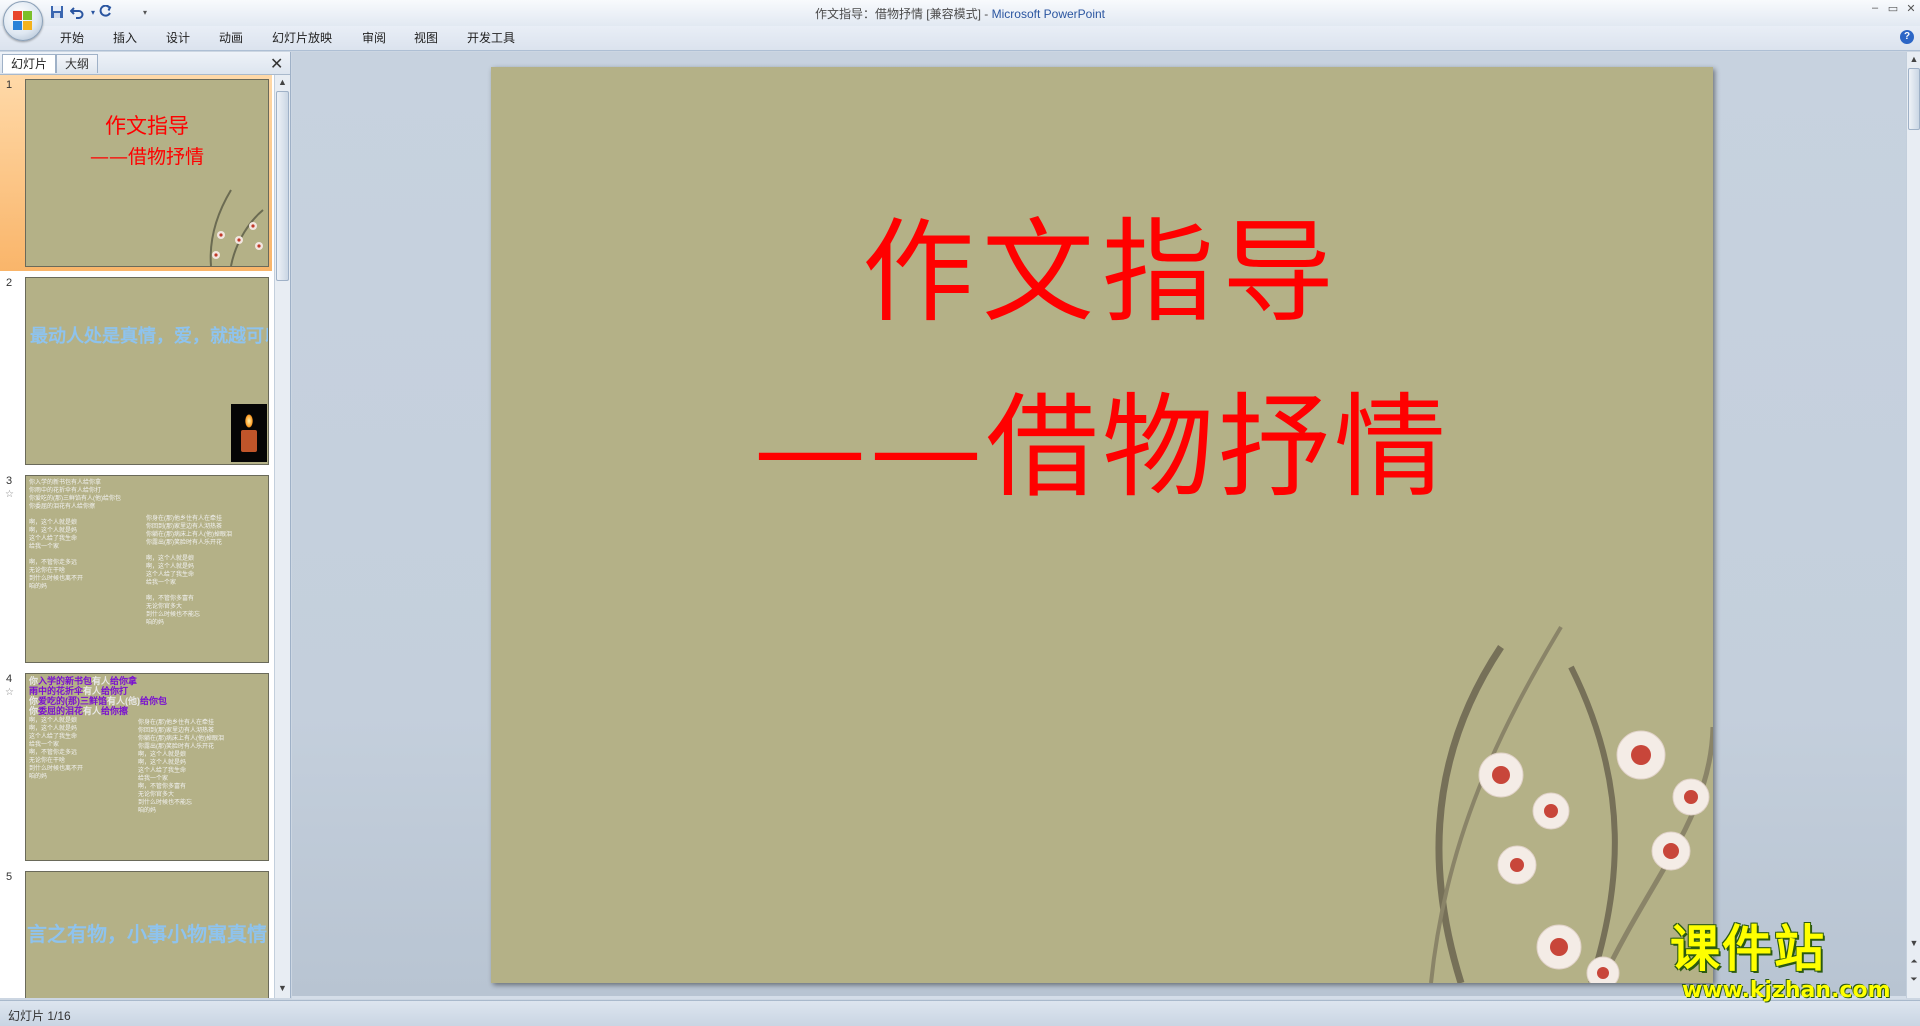 The height and width of the screenshot is (1026, 1920). What do you see at coordinates (276, 64) in the screenshot?
I see `panel-close-icon: ✕` at bounding box center [276, 64].